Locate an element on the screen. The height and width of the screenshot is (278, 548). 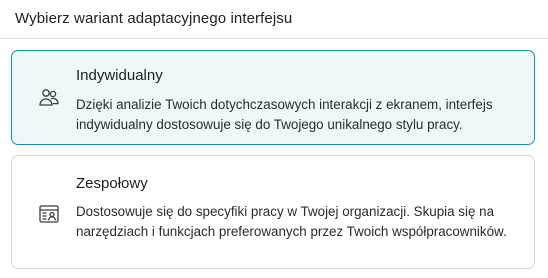
team-board-icon is located at coordinates (49, 214).